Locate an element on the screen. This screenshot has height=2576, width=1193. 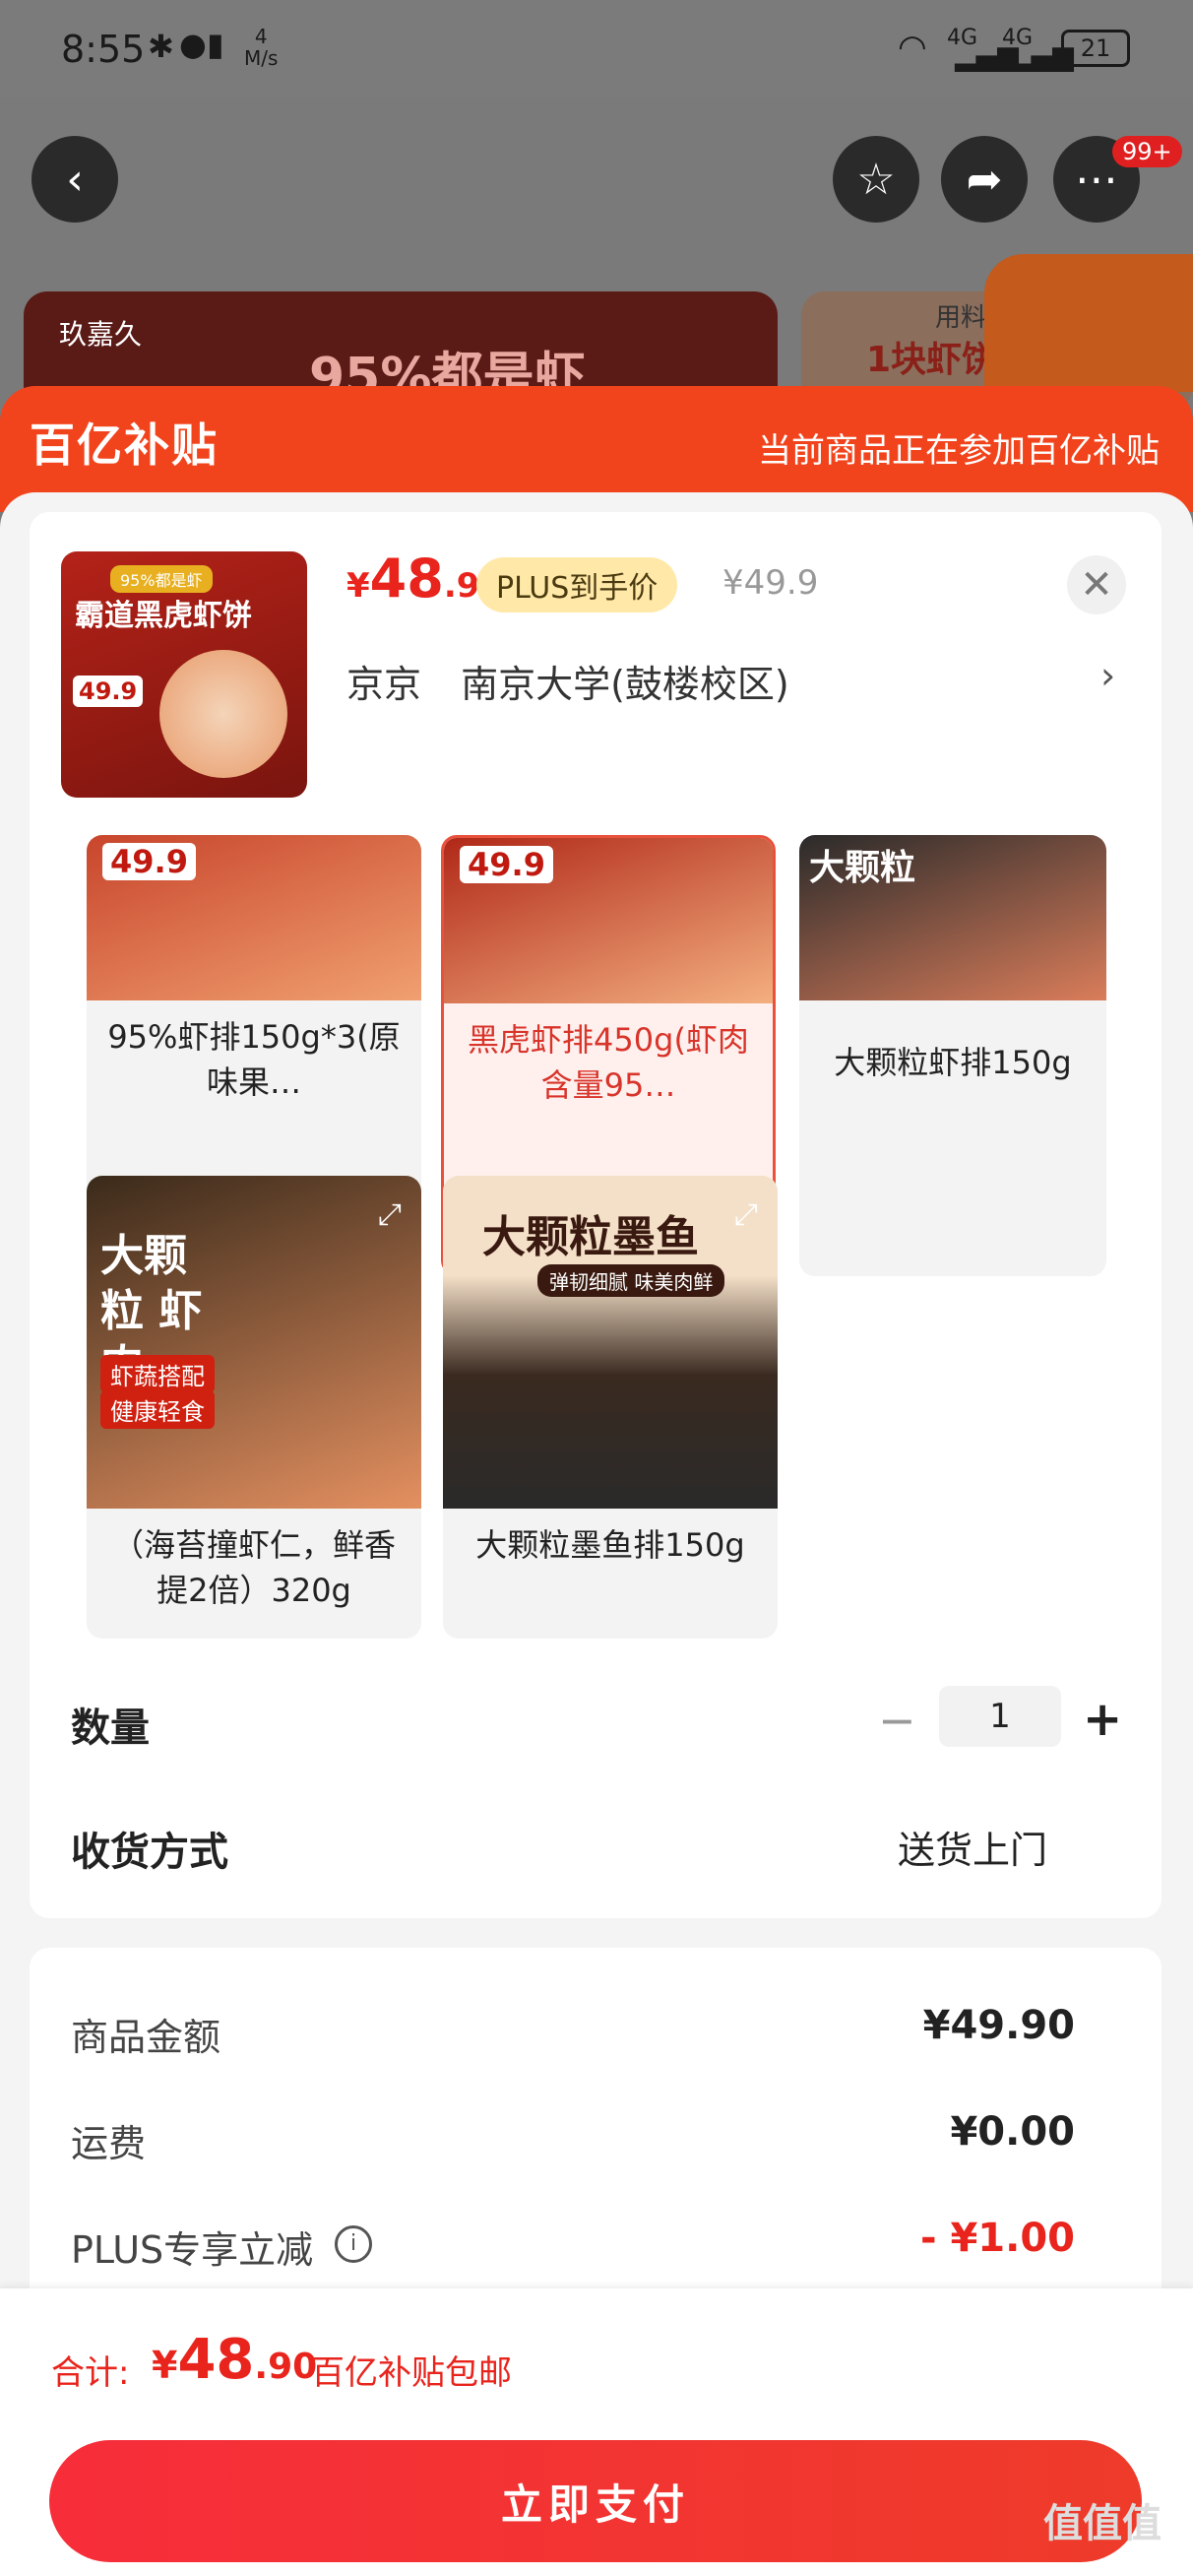
close-icon: ✕ is located at coordinates (1096, 585).